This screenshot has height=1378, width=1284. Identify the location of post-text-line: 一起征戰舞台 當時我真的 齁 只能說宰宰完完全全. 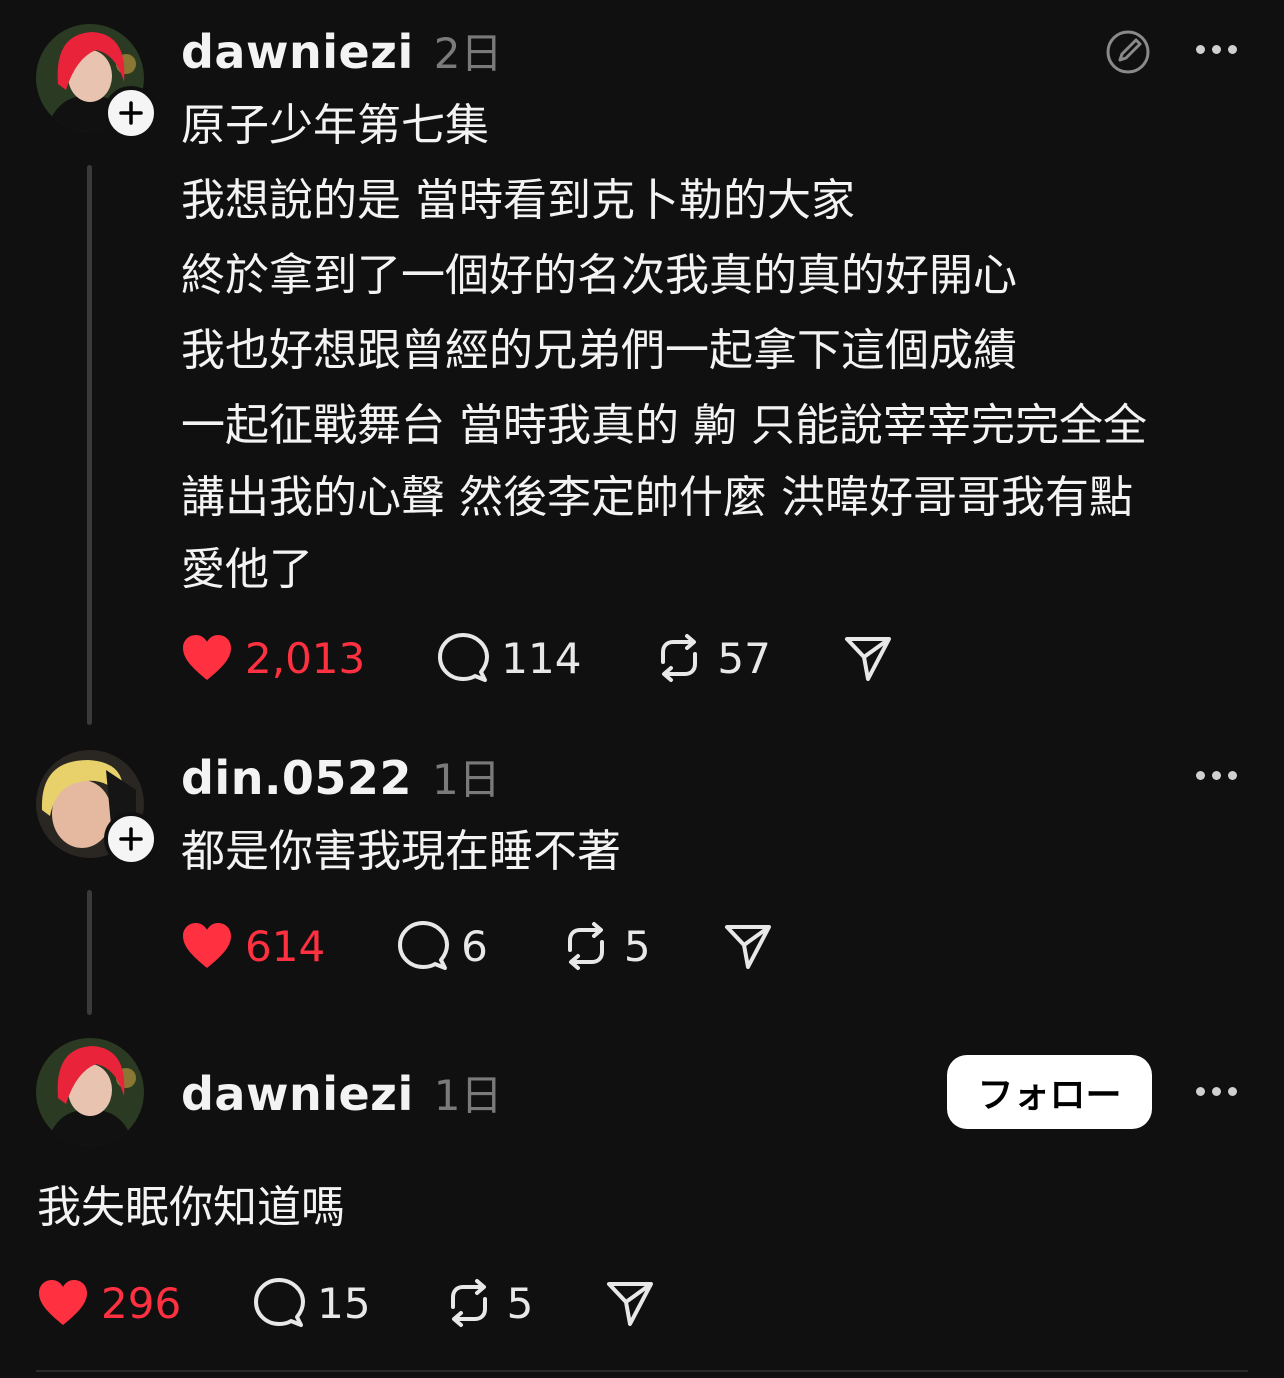
(664, 425).